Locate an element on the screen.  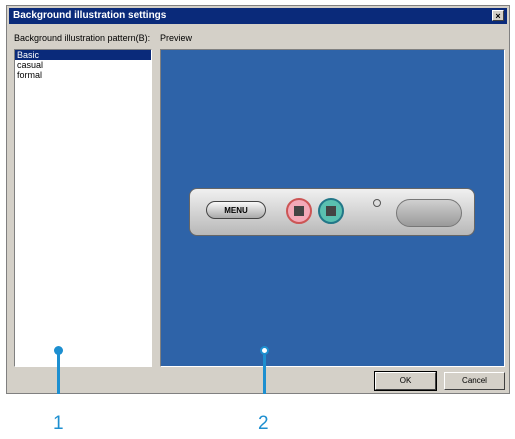
preview-menu-button: MENU is located at coordinates (236, 210).